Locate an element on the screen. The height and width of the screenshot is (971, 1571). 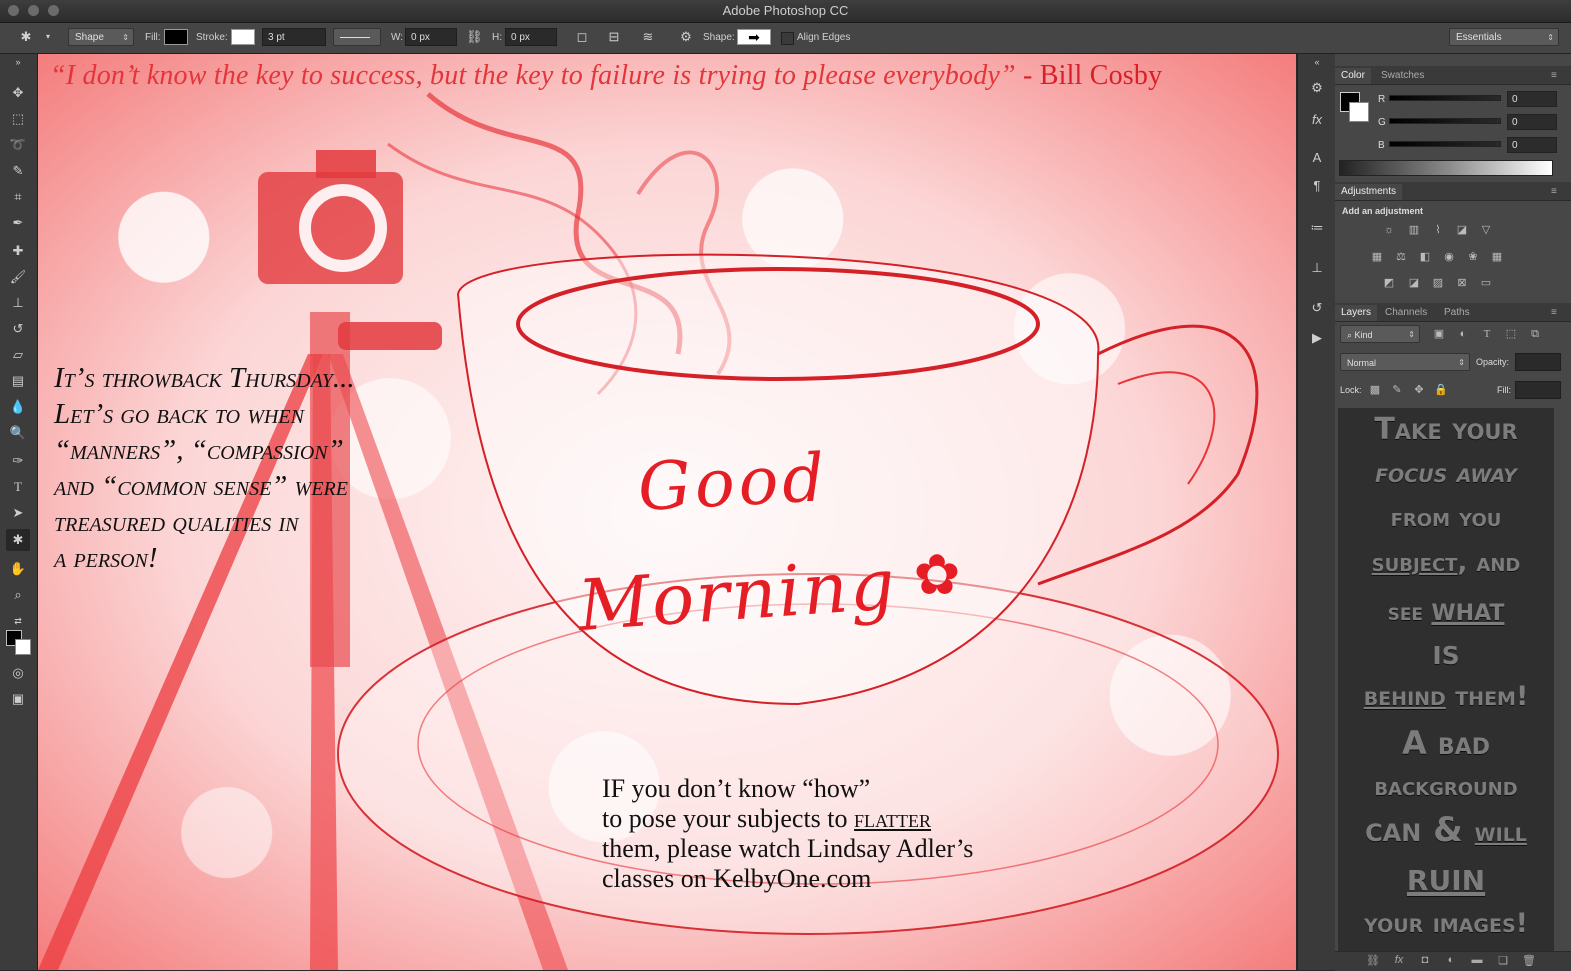
gradient-map-icon: ▭ is located at coordinates (1486, 283).